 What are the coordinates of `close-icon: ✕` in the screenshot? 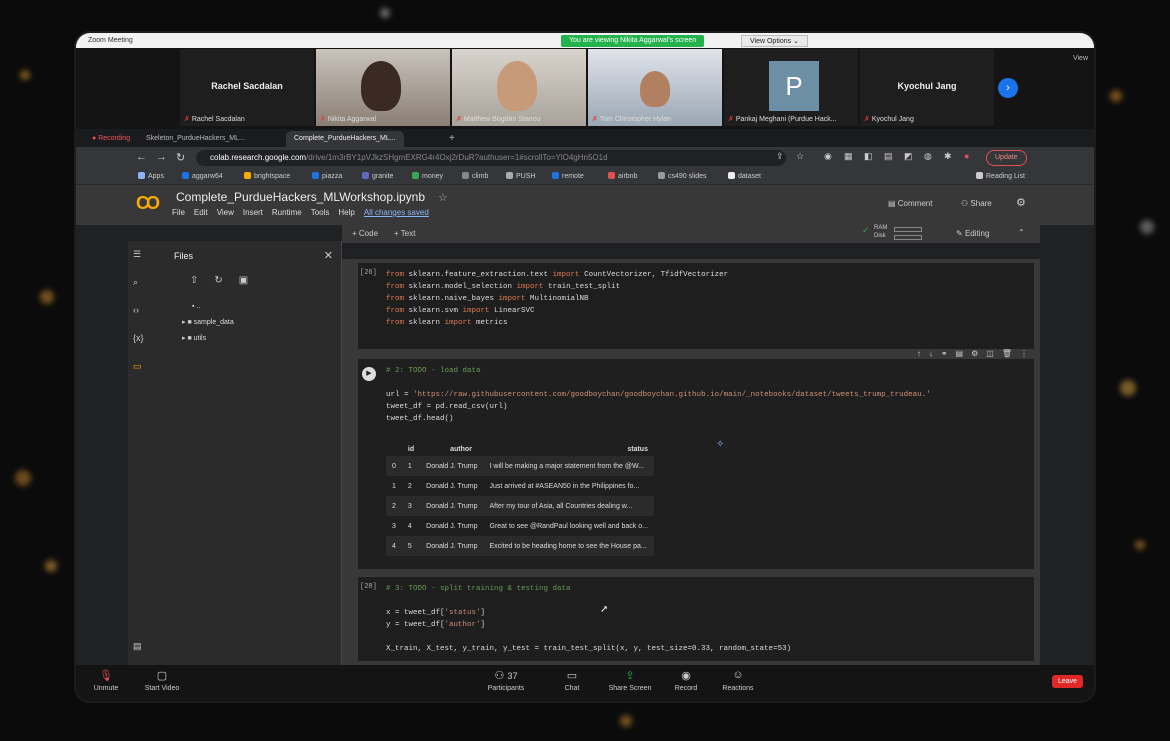 It's located at (328, 255).